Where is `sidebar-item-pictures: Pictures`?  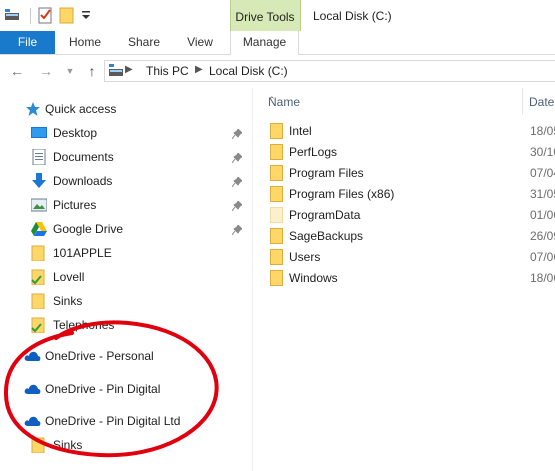 sidebar-item-pictures: Pictures is located at coordinates (126, 205).